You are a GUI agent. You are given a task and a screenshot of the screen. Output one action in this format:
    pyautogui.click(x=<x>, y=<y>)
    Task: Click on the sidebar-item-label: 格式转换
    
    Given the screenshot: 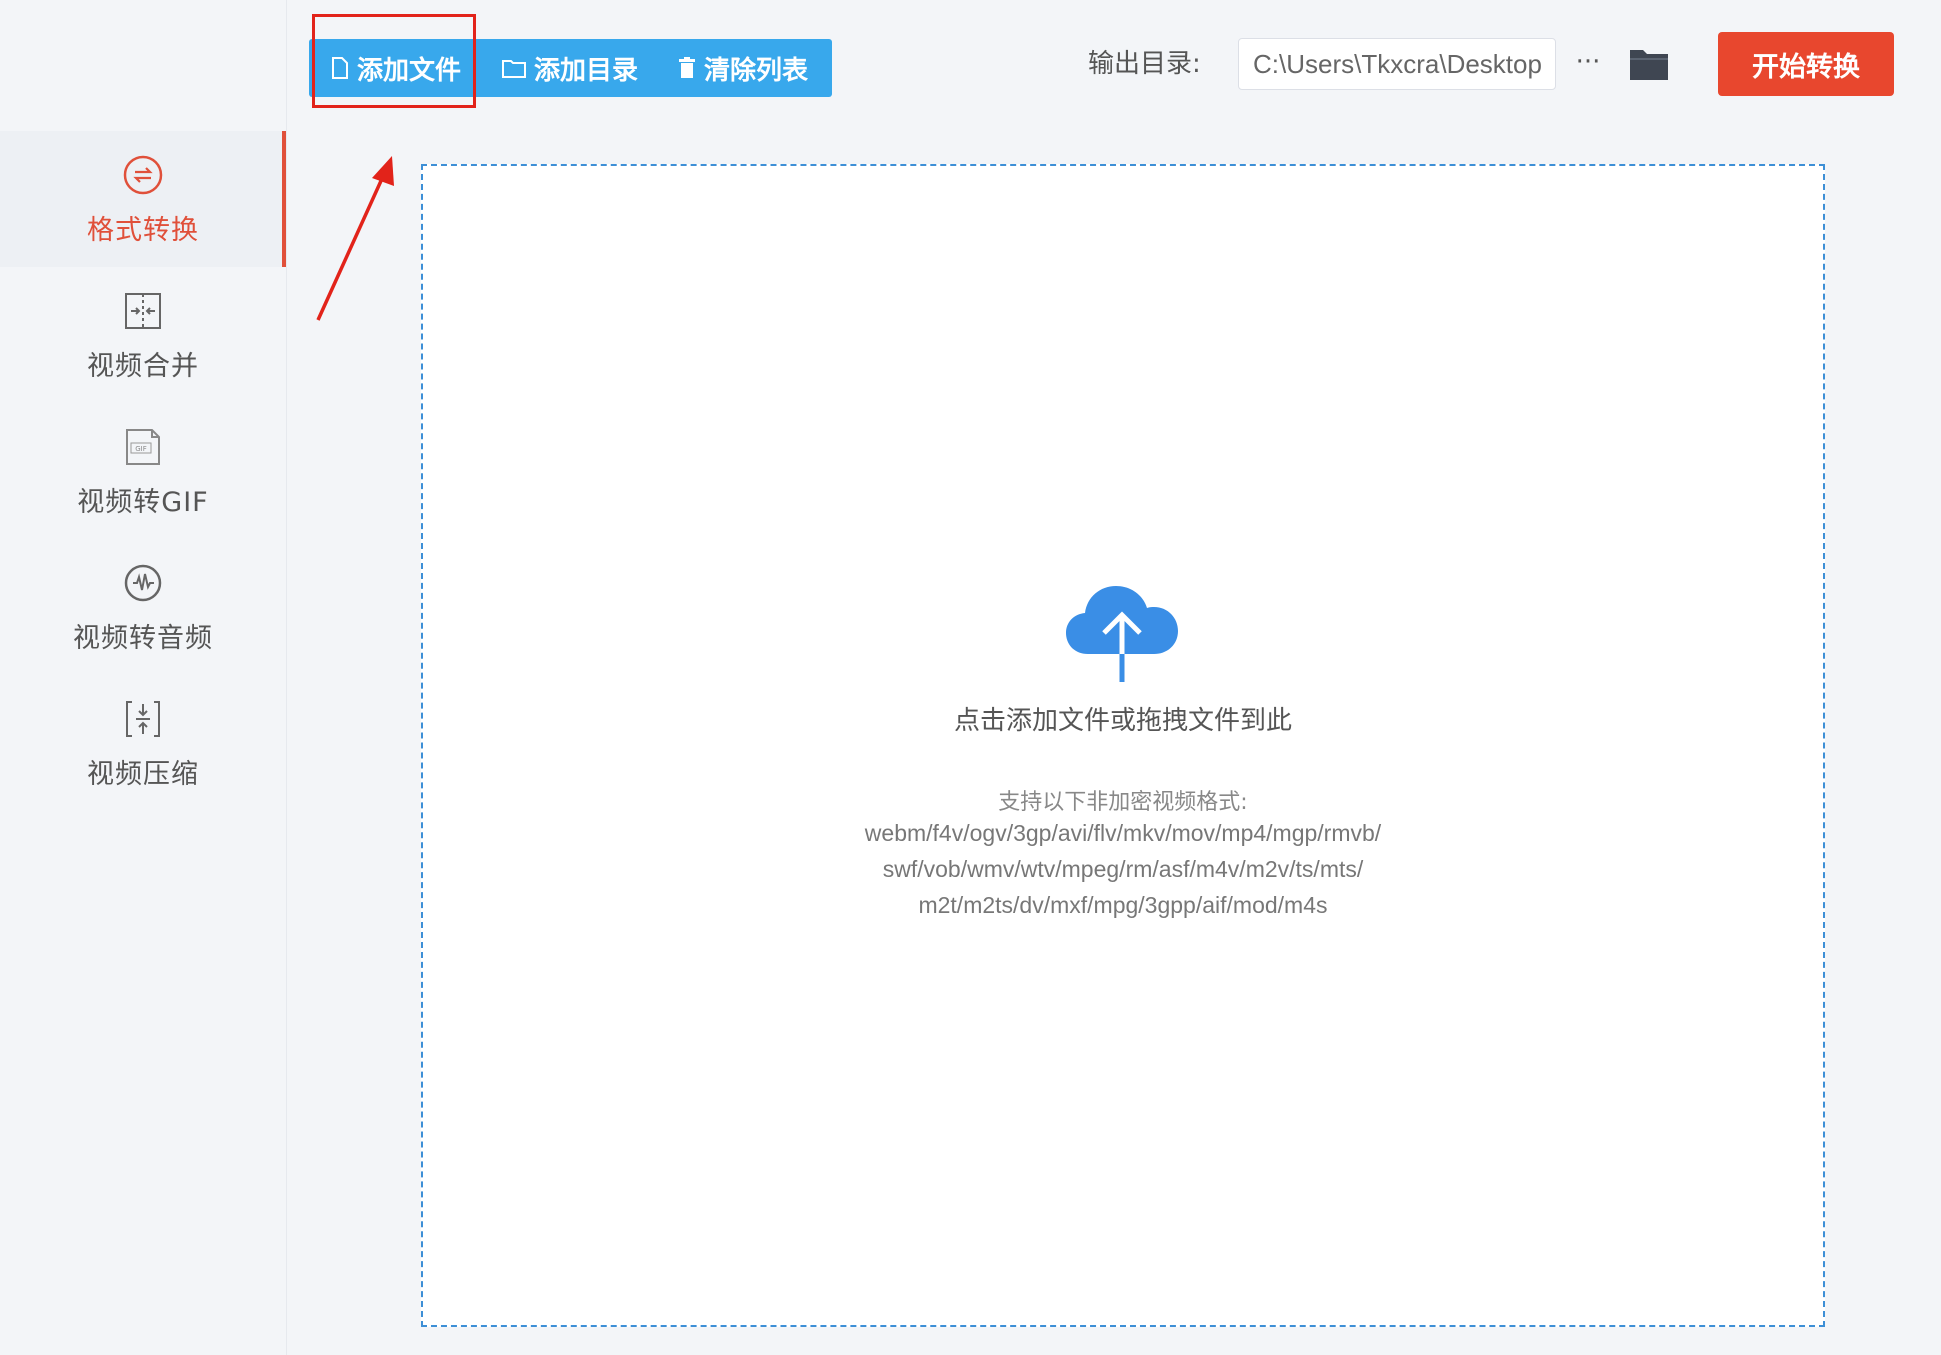 What is the action you would take?
    pyautogui.click(x=143, y=230)
    